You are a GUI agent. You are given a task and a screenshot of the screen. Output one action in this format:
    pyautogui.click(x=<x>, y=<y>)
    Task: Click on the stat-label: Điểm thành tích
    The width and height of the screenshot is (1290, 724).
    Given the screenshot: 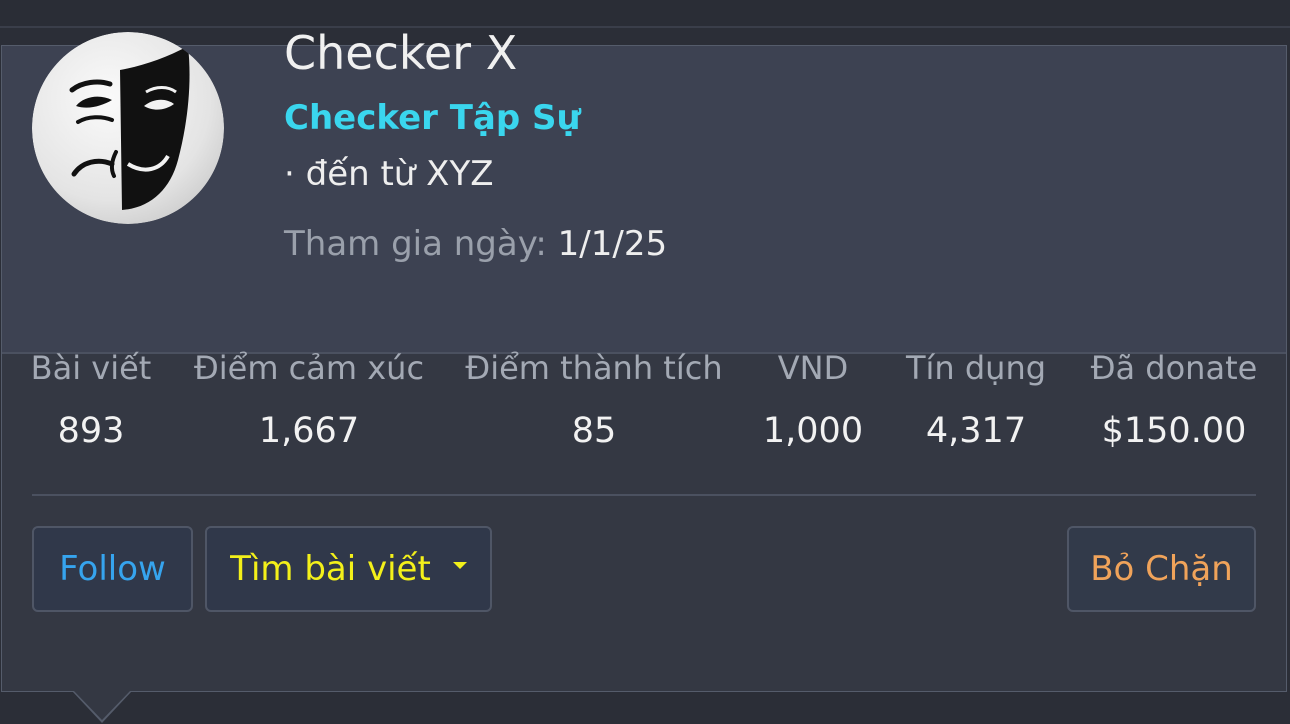 What is the action you would take?
    pyautogui.click(x=594, y=368)
    